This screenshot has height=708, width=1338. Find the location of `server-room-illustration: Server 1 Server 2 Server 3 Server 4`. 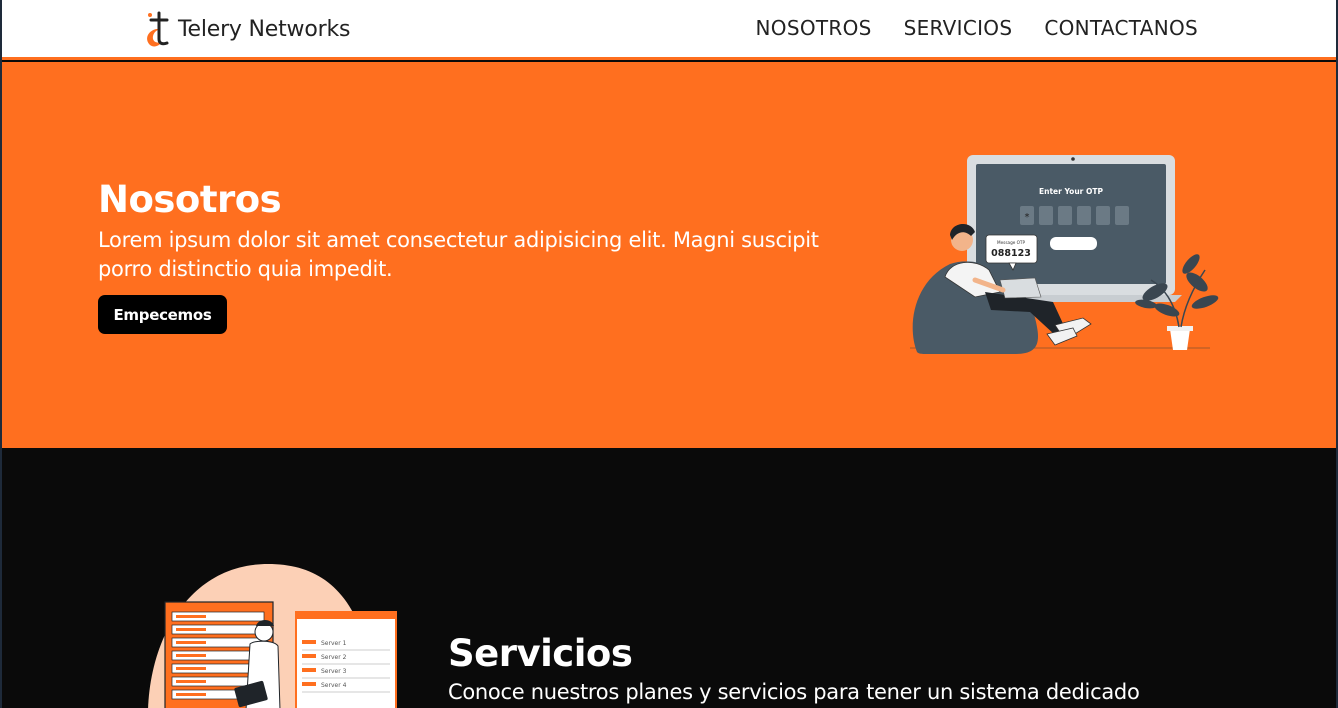

server-room-illustration: Server 1 Server 2 Server 3 Server 4 is located at coordinates (272, 636).